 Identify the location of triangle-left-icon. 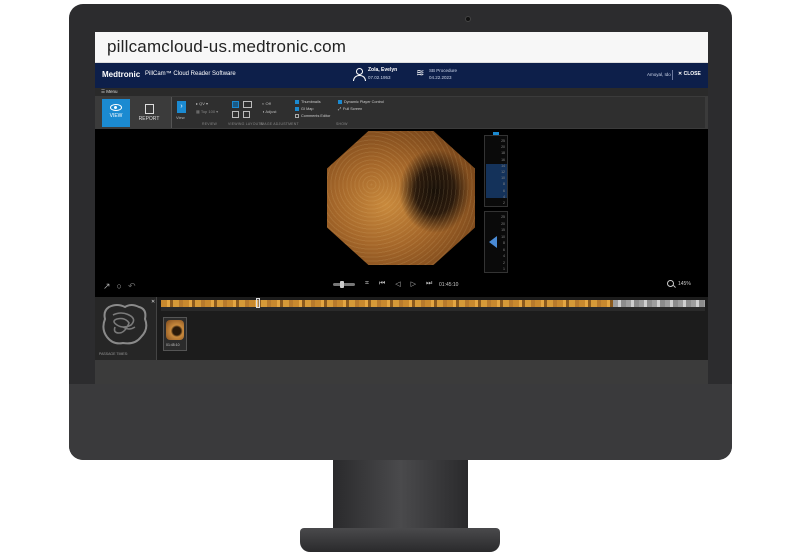
(493, 242).